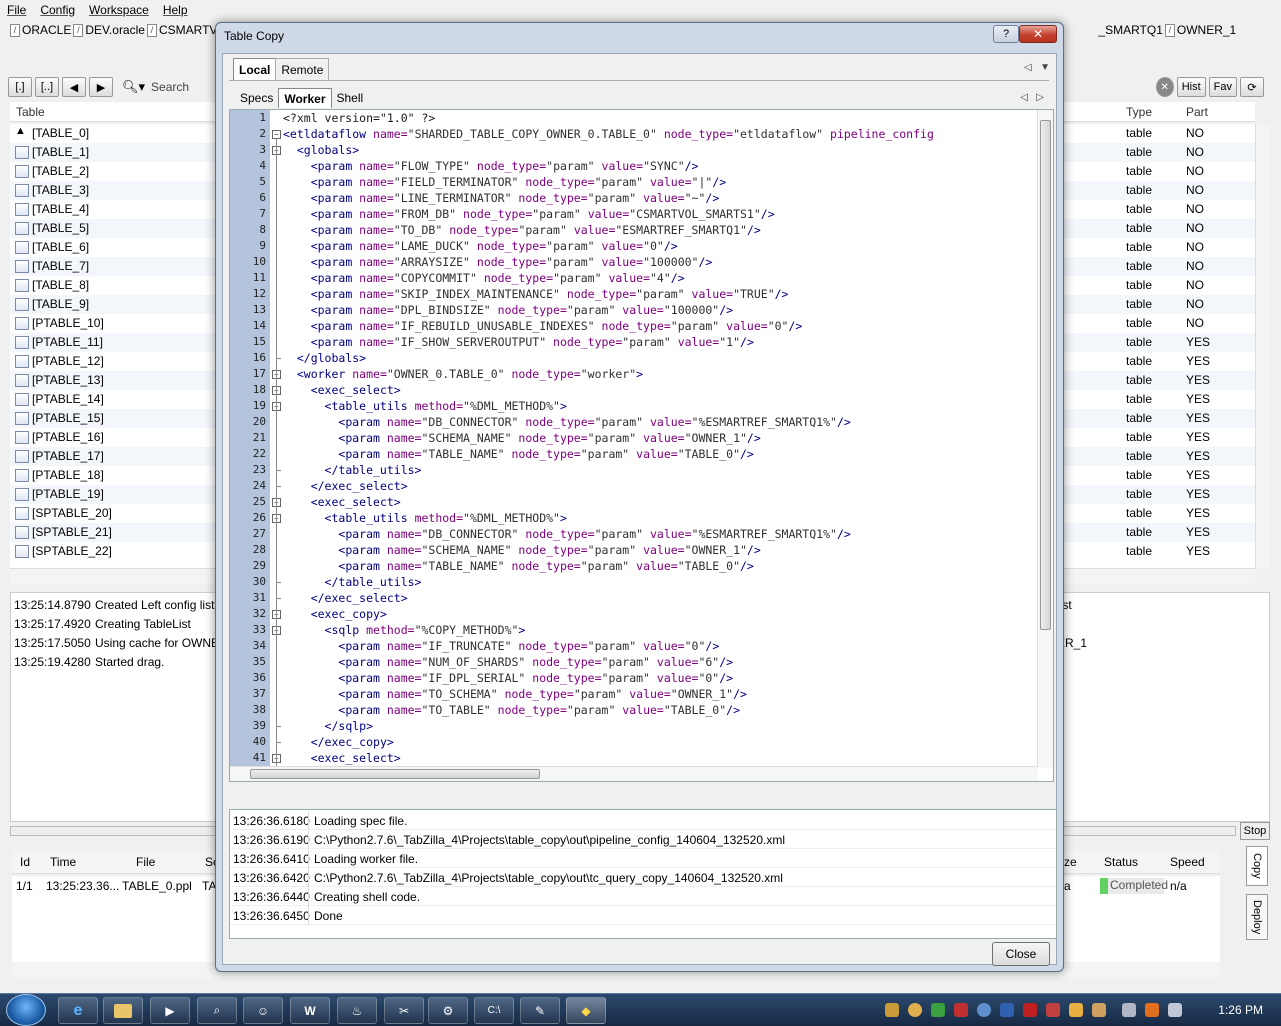  What do you see at coordinates (78, 1010) in the screenshot?
I see `taskbar-app-ie: e` at bounding box center [78, 1010].